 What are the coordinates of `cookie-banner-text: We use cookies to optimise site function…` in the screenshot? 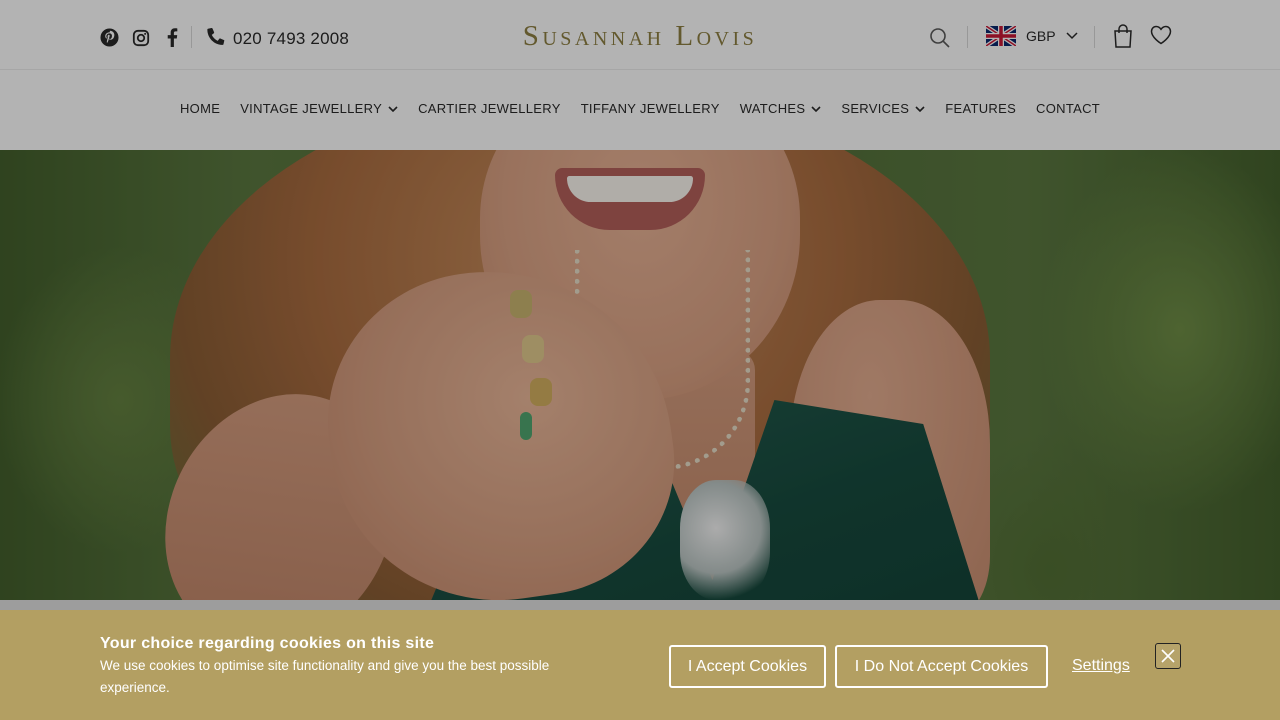 It's located at (325, 676).